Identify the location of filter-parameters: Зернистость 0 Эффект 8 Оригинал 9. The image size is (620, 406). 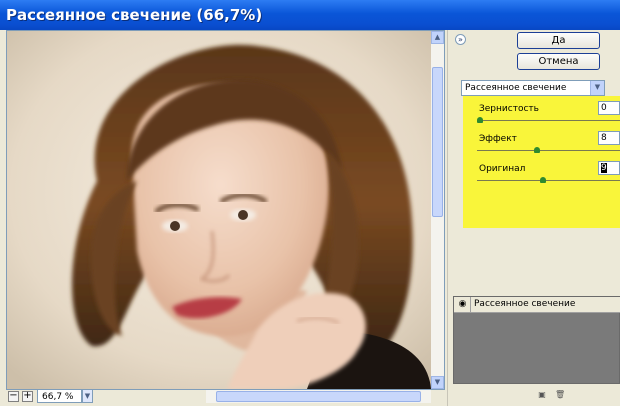
(541, 162).